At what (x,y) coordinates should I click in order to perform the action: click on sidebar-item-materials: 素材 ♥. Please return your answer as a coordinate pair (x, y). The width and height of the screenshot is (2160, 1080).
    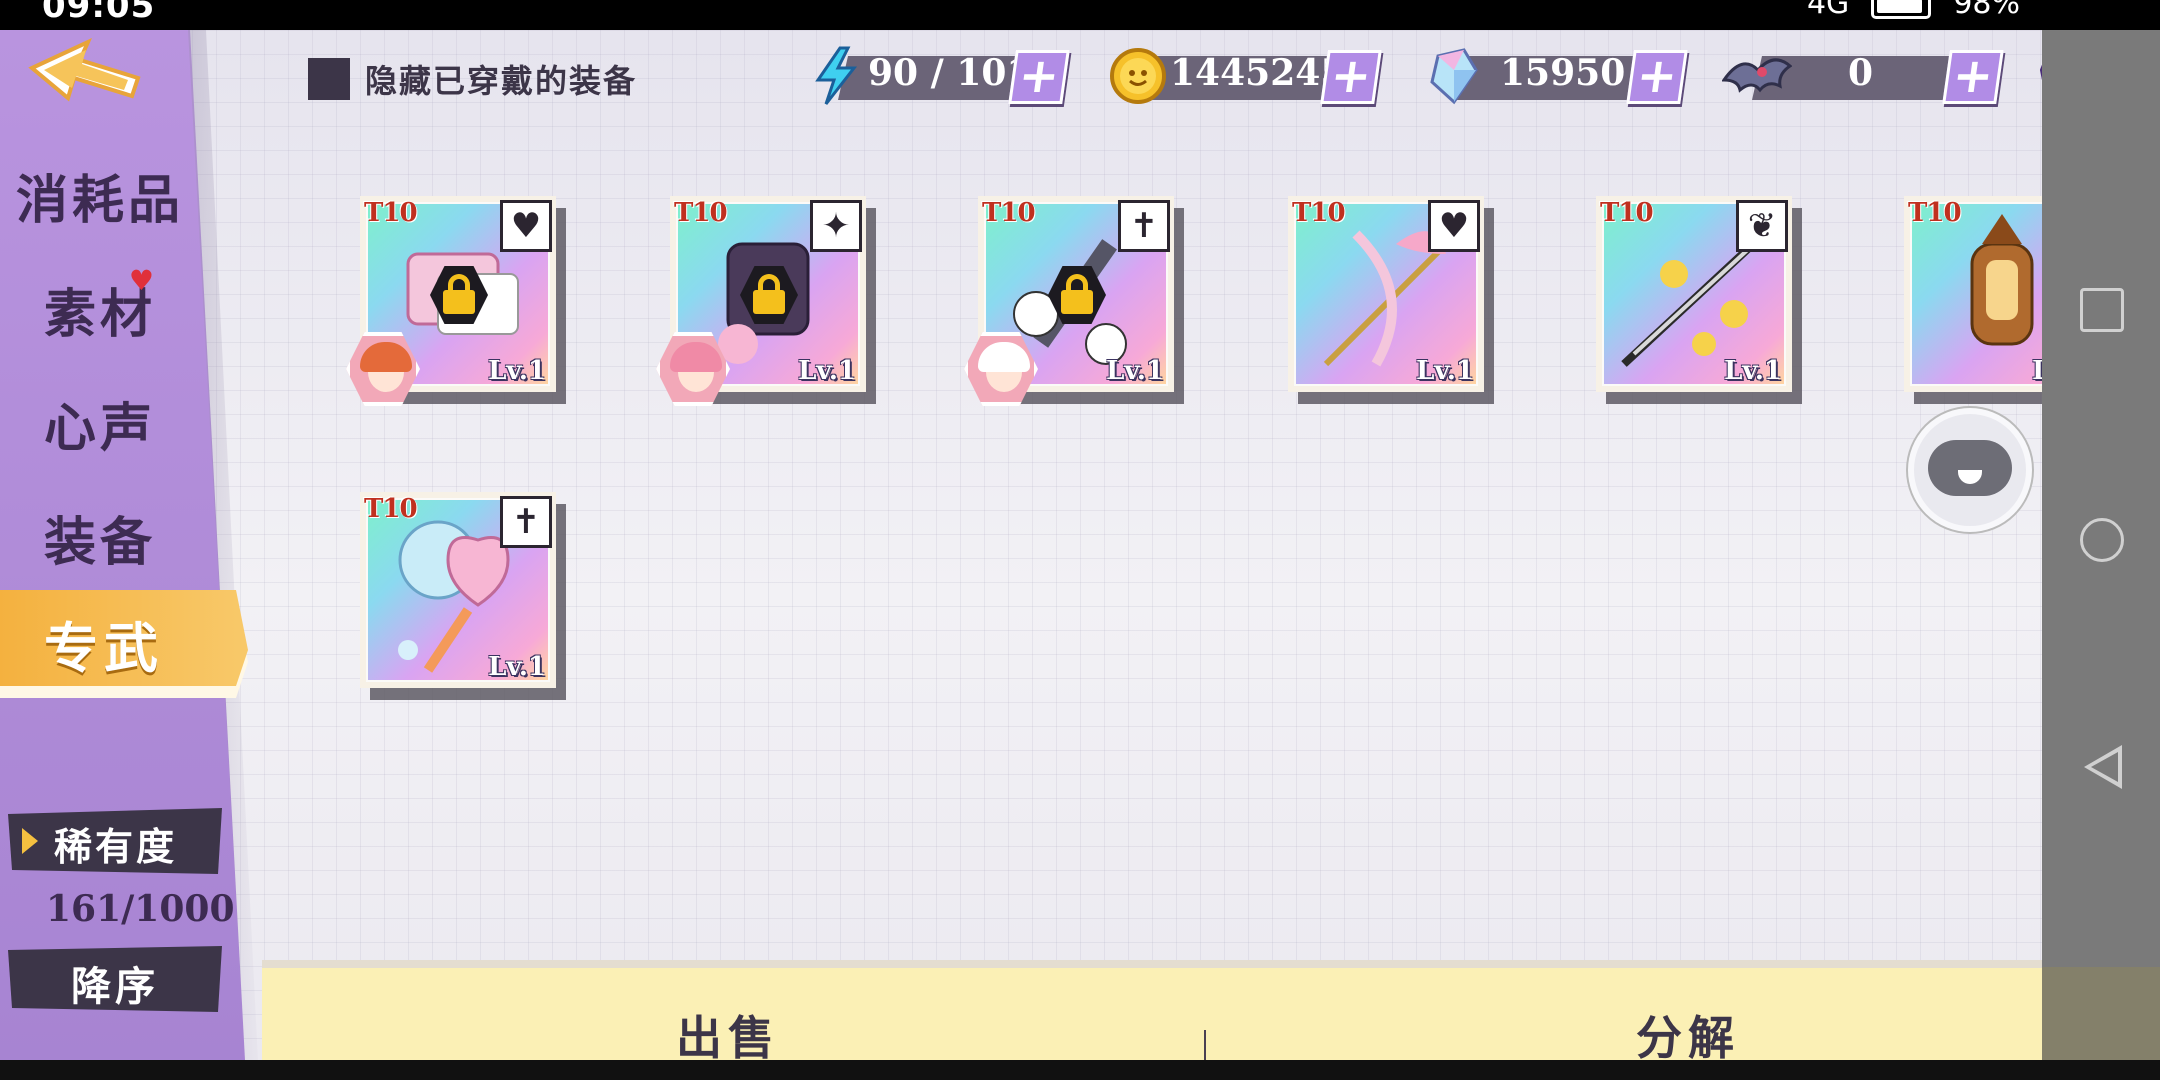
    Looking at the image, I should click on (100, 305).